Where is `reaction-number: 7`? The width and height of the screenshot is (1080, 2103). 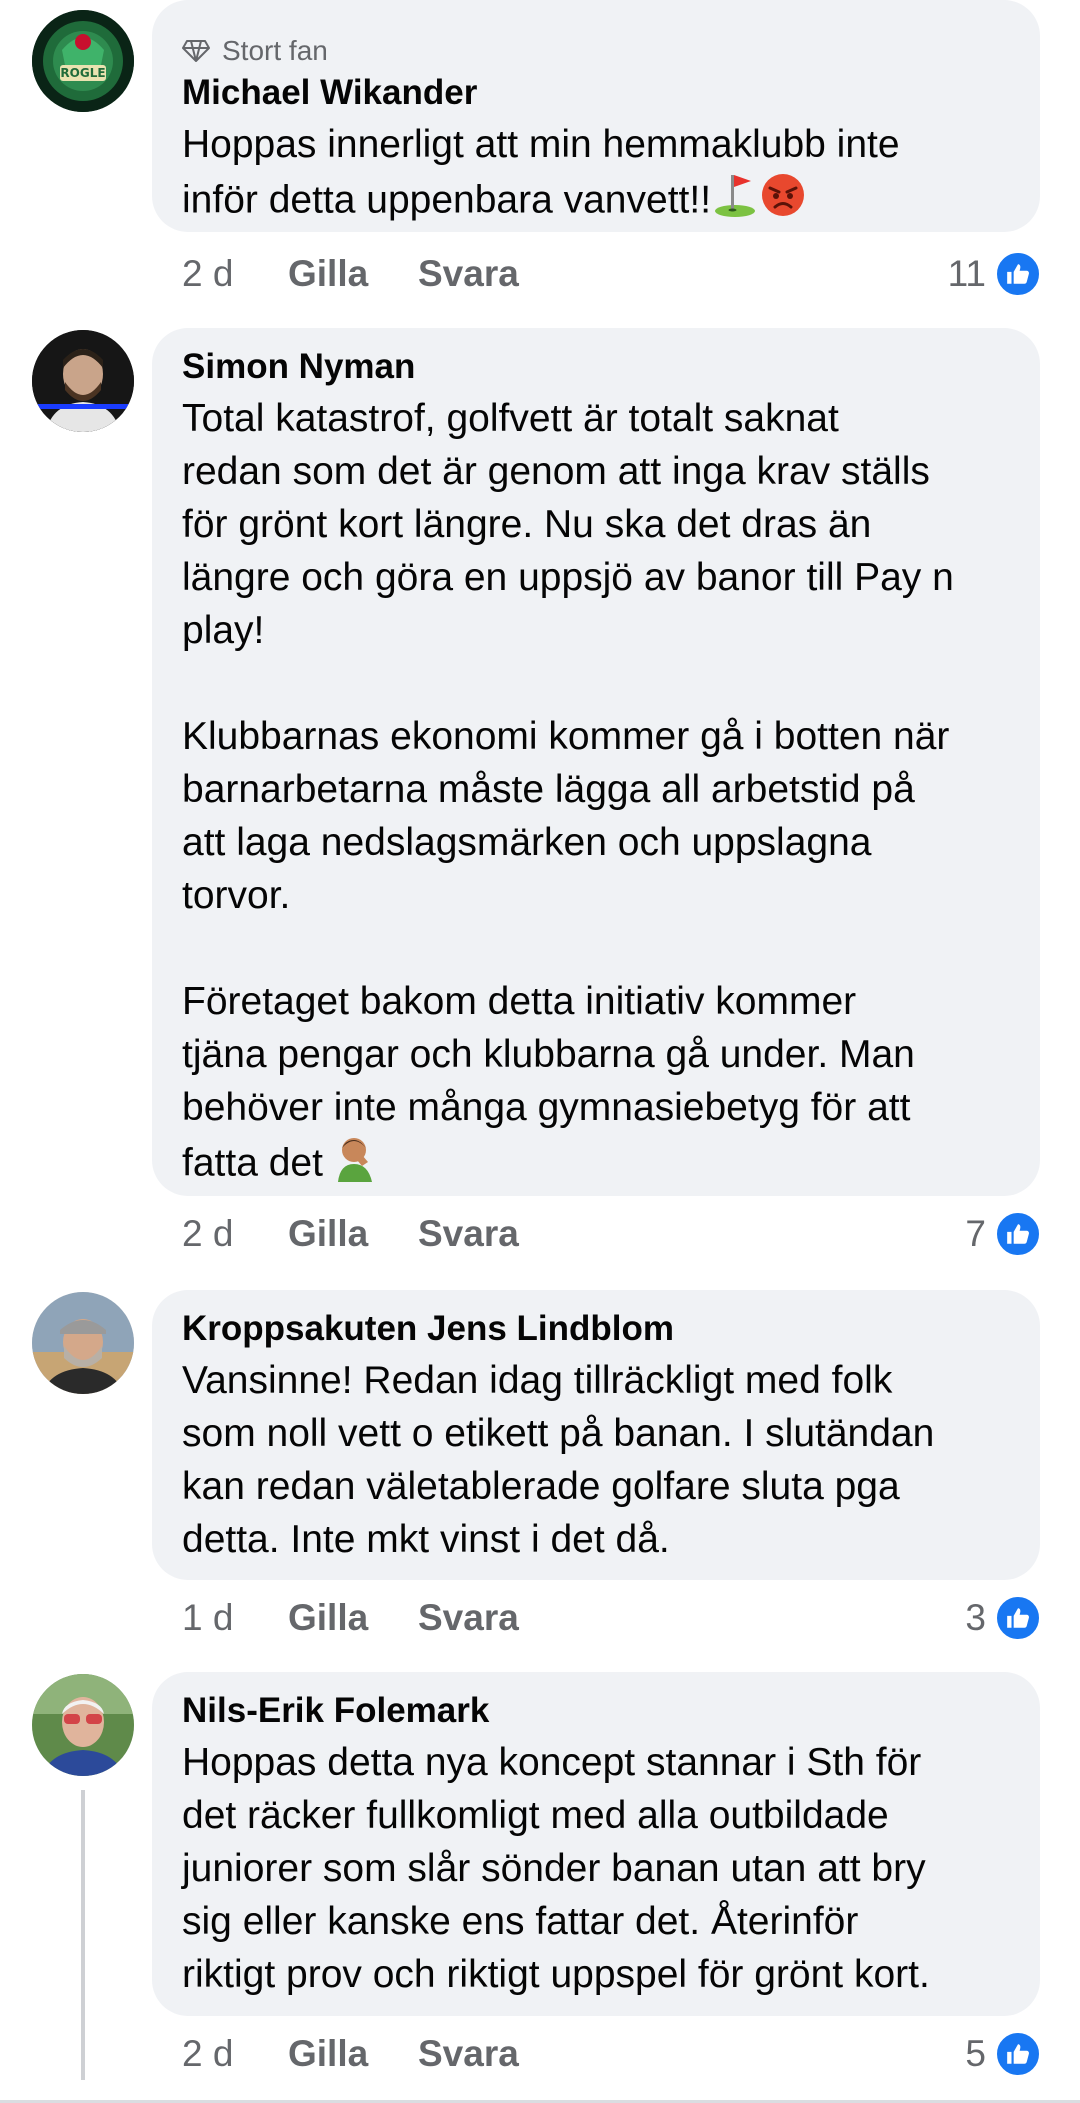
reaction-number: 7 is located at coordinates (975, 1233).